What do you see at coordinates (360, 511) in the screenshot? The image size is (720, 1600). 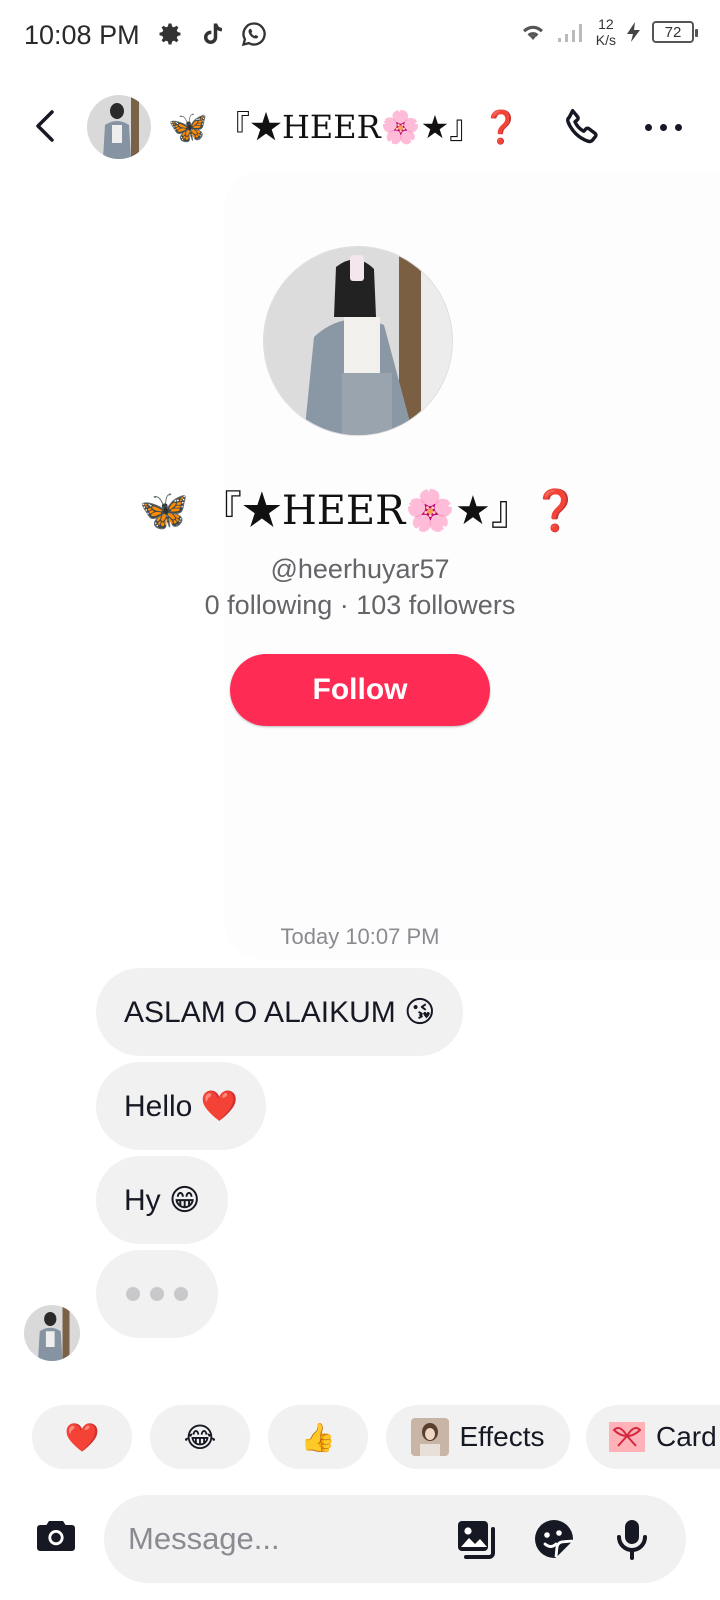 I see `profile-display-name: 🦋 『★HEER🌸★』❓` at bounding box center [360, 511].